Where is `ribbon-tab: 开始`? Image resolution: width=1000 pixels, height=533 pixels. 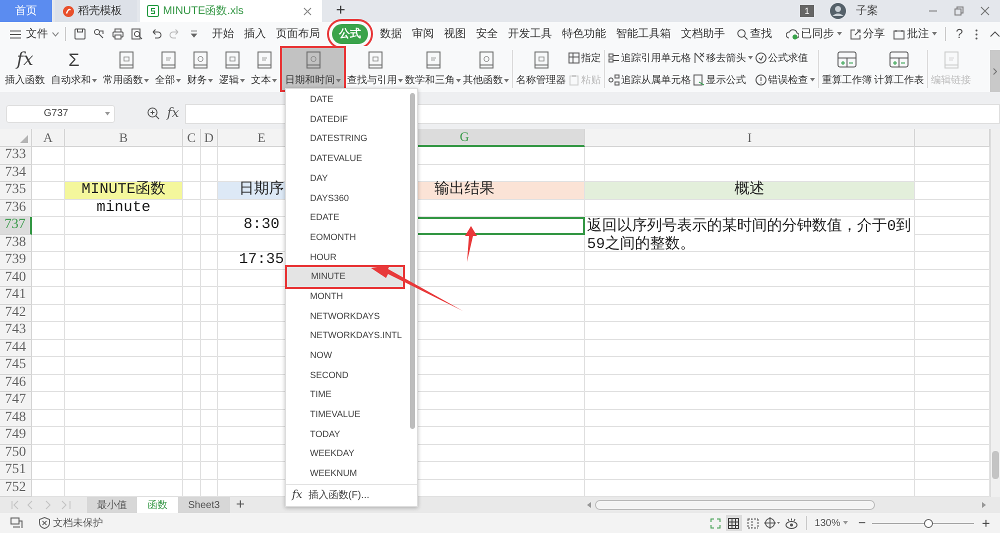 ribbon-tab: 开始 is located at coordinates (223, 34).